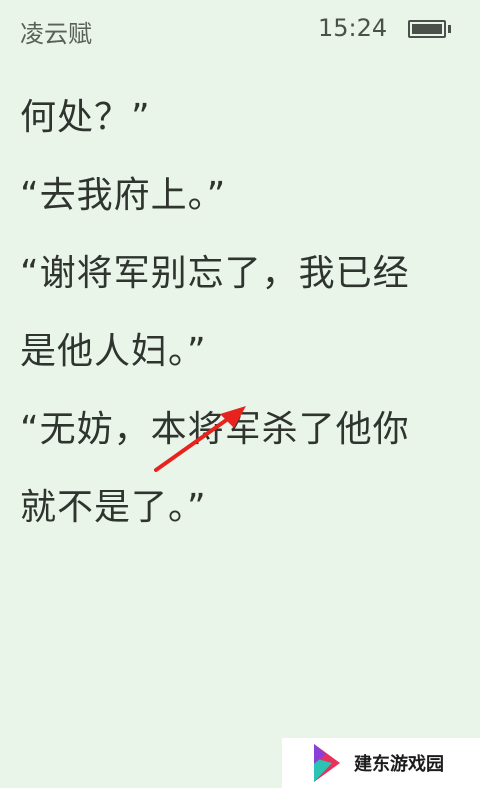  Describe the element at coordinates (113, 351) in the screenshot. I see `text-line: 是他人妇。”` at that location.